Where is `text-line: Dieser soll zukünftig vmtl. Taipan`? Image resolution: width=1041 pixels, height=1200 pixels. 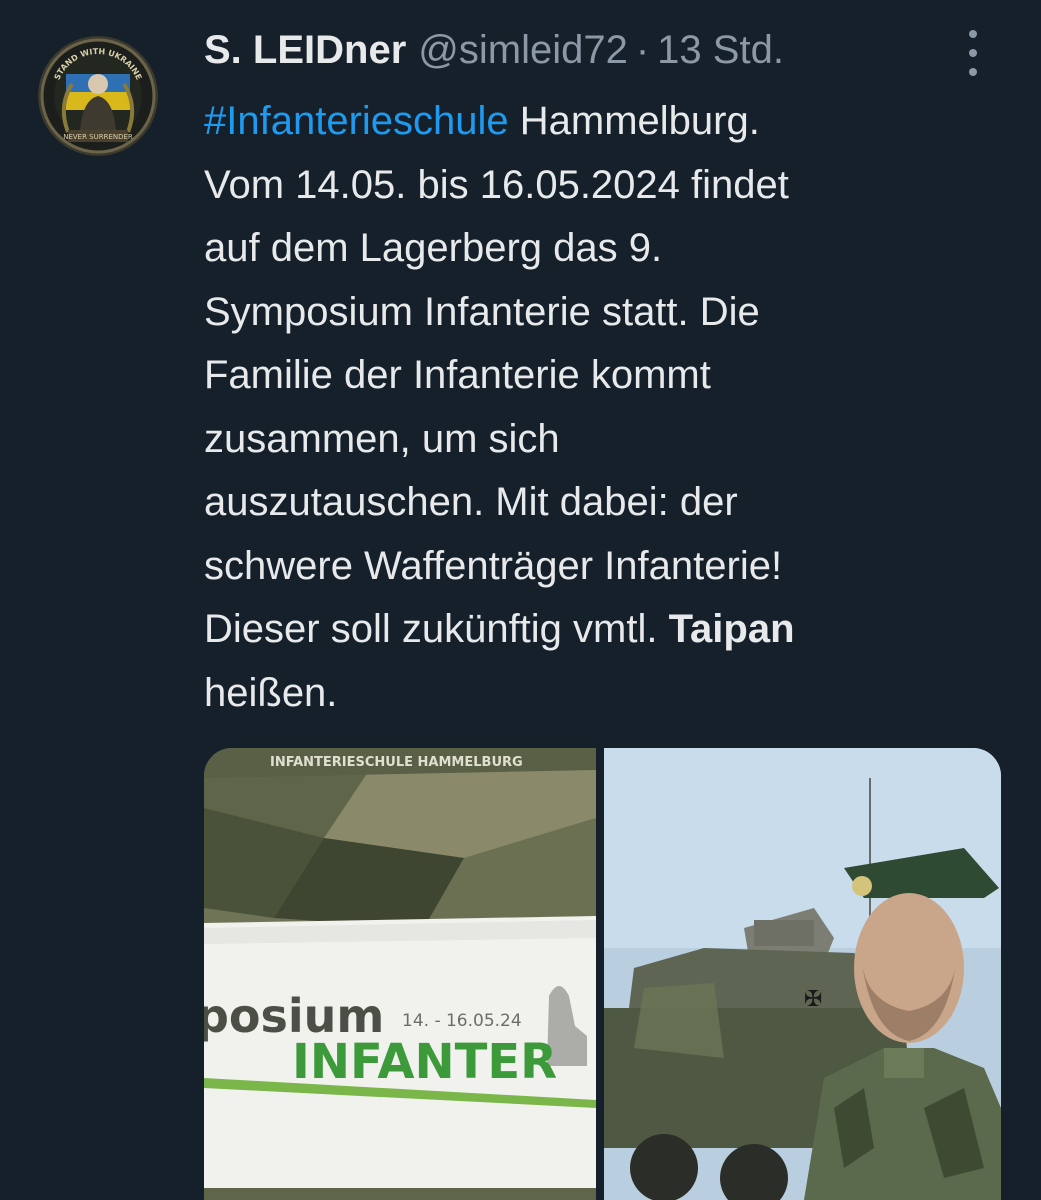
text-line: Dieser soll zukünftig vmtl. Taipan is located at coordinates (604, 630).